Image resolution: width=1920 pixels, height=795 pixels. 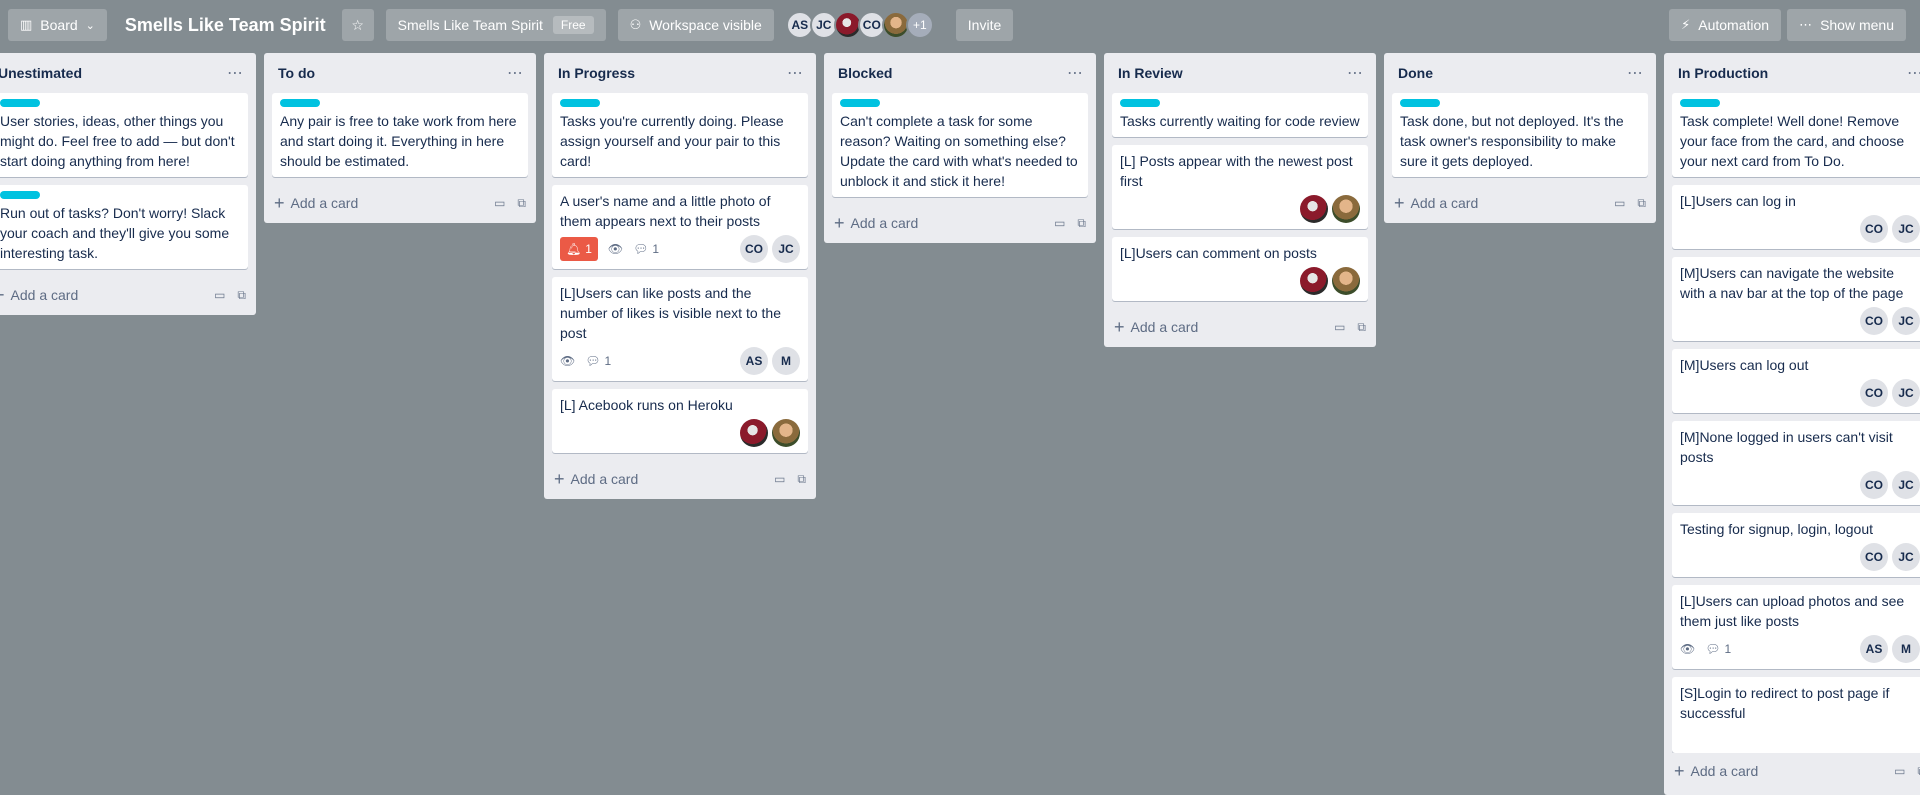 What do you see at coordinates (695, 25) in the screenshot?
I see `visibility-button: ⚇ Workspace visible` at bounding box center [695, 25].